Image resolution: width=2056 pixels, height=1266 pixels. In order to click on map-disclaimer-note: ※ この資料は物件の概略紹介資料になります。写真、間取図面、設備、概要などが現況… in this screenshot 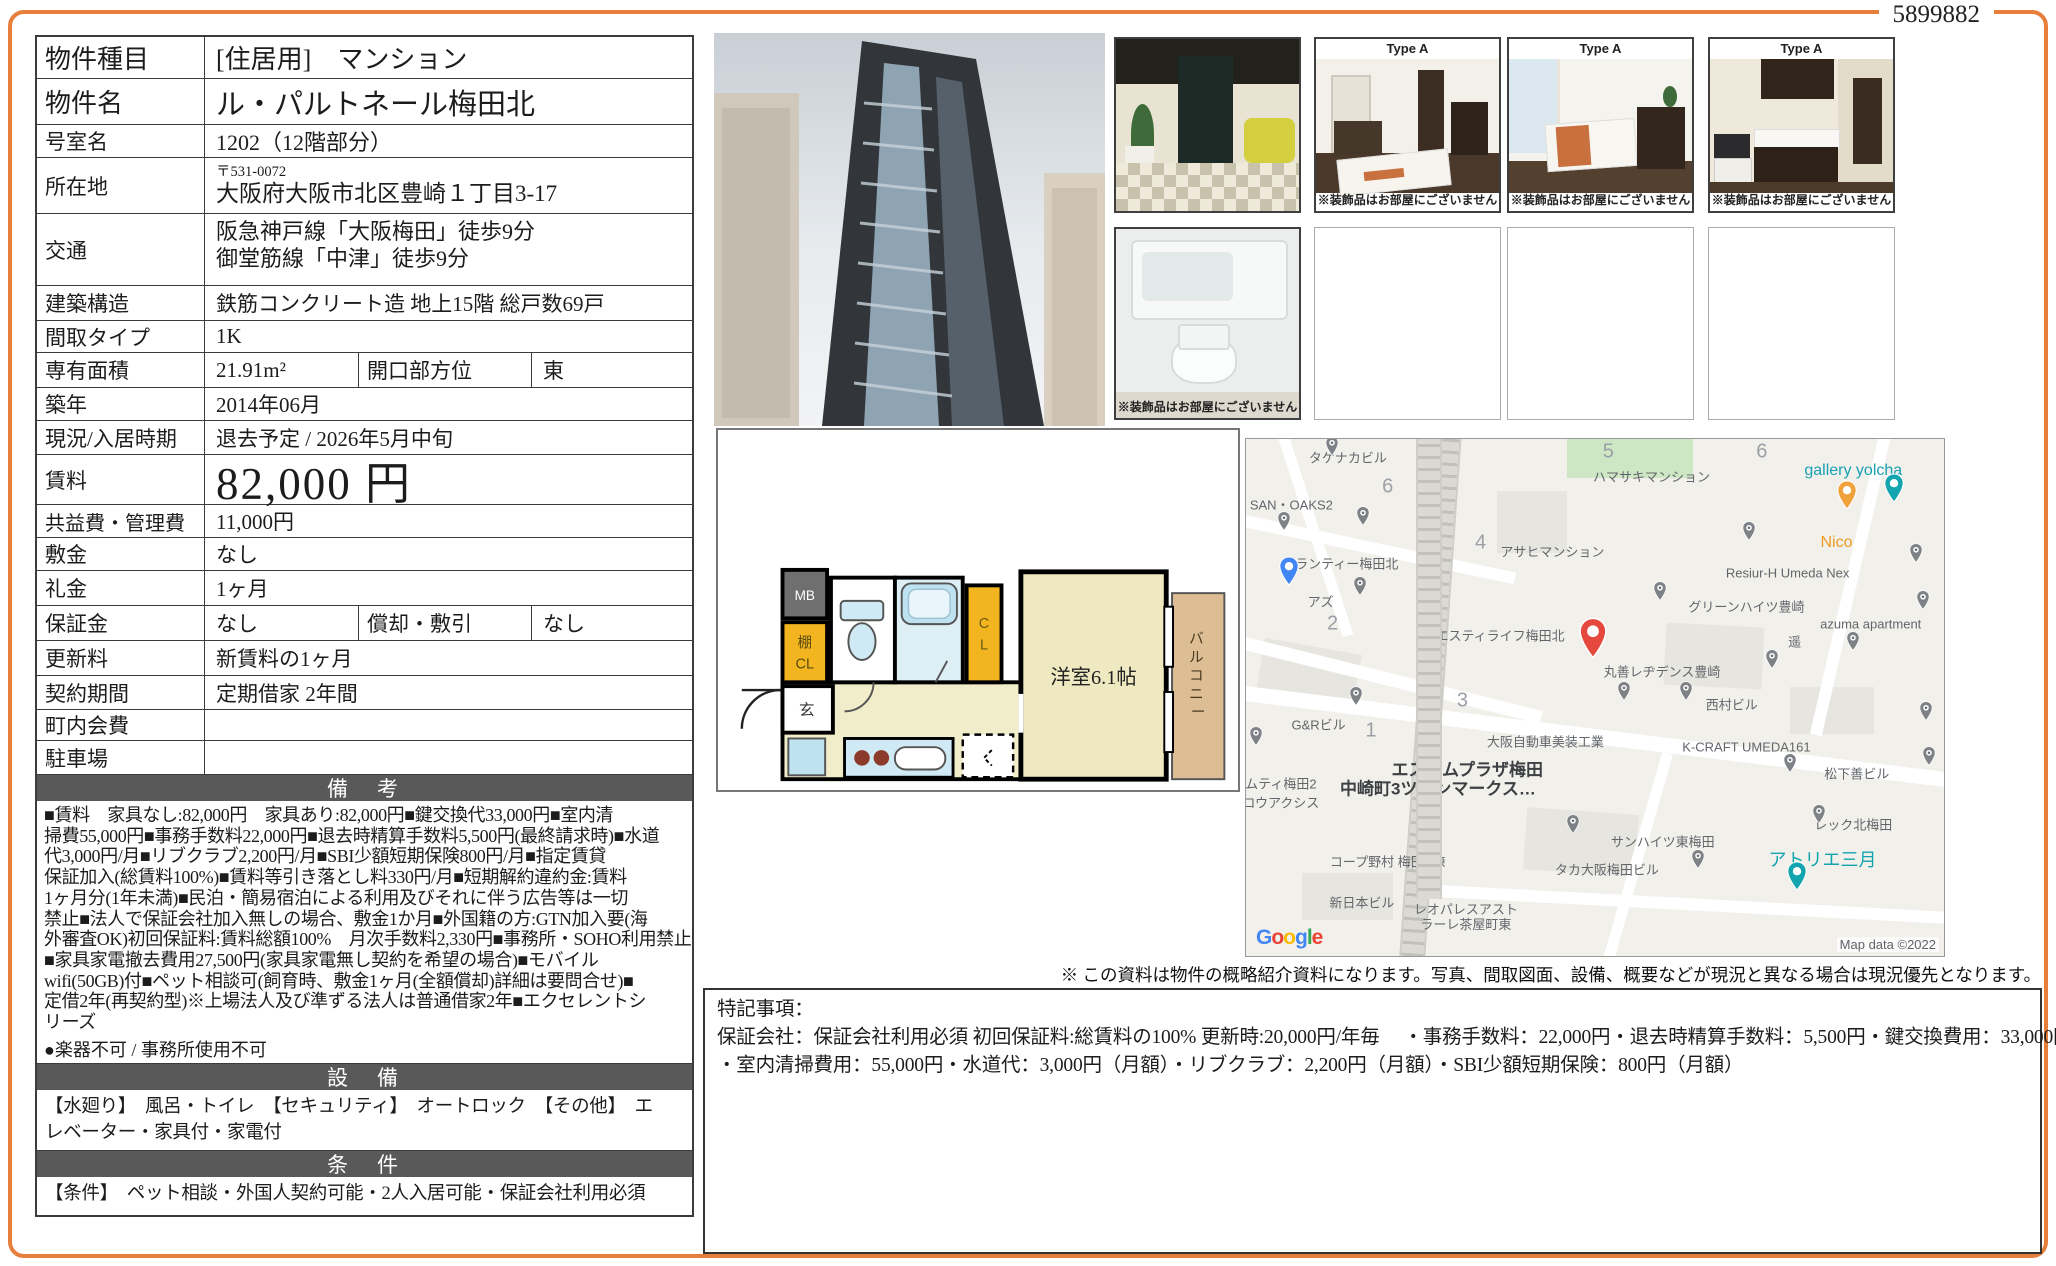, I will do `click(1550, 975)`.